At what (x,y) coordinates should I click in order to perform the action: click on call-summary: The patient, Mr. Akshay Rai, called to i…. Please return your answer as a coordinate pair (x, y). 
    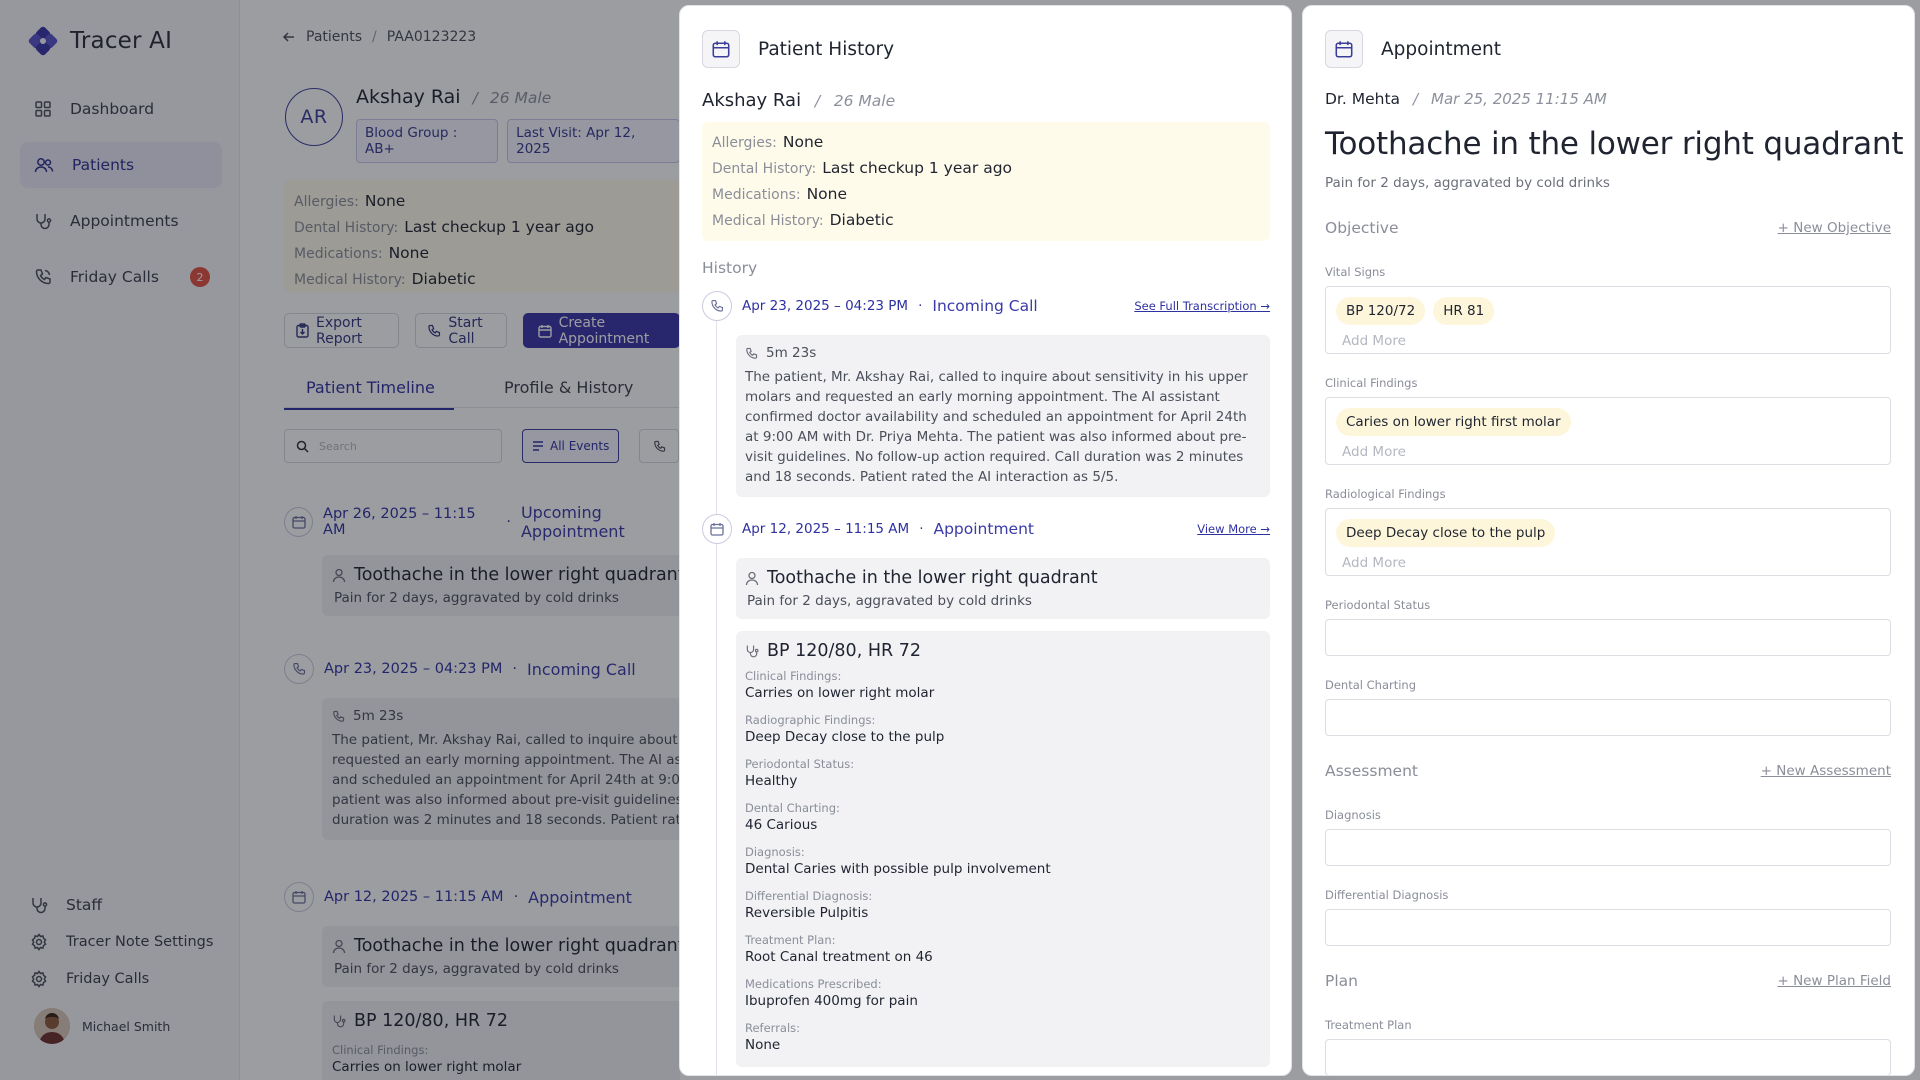
    Looking at the image, I should click on (996, 427).